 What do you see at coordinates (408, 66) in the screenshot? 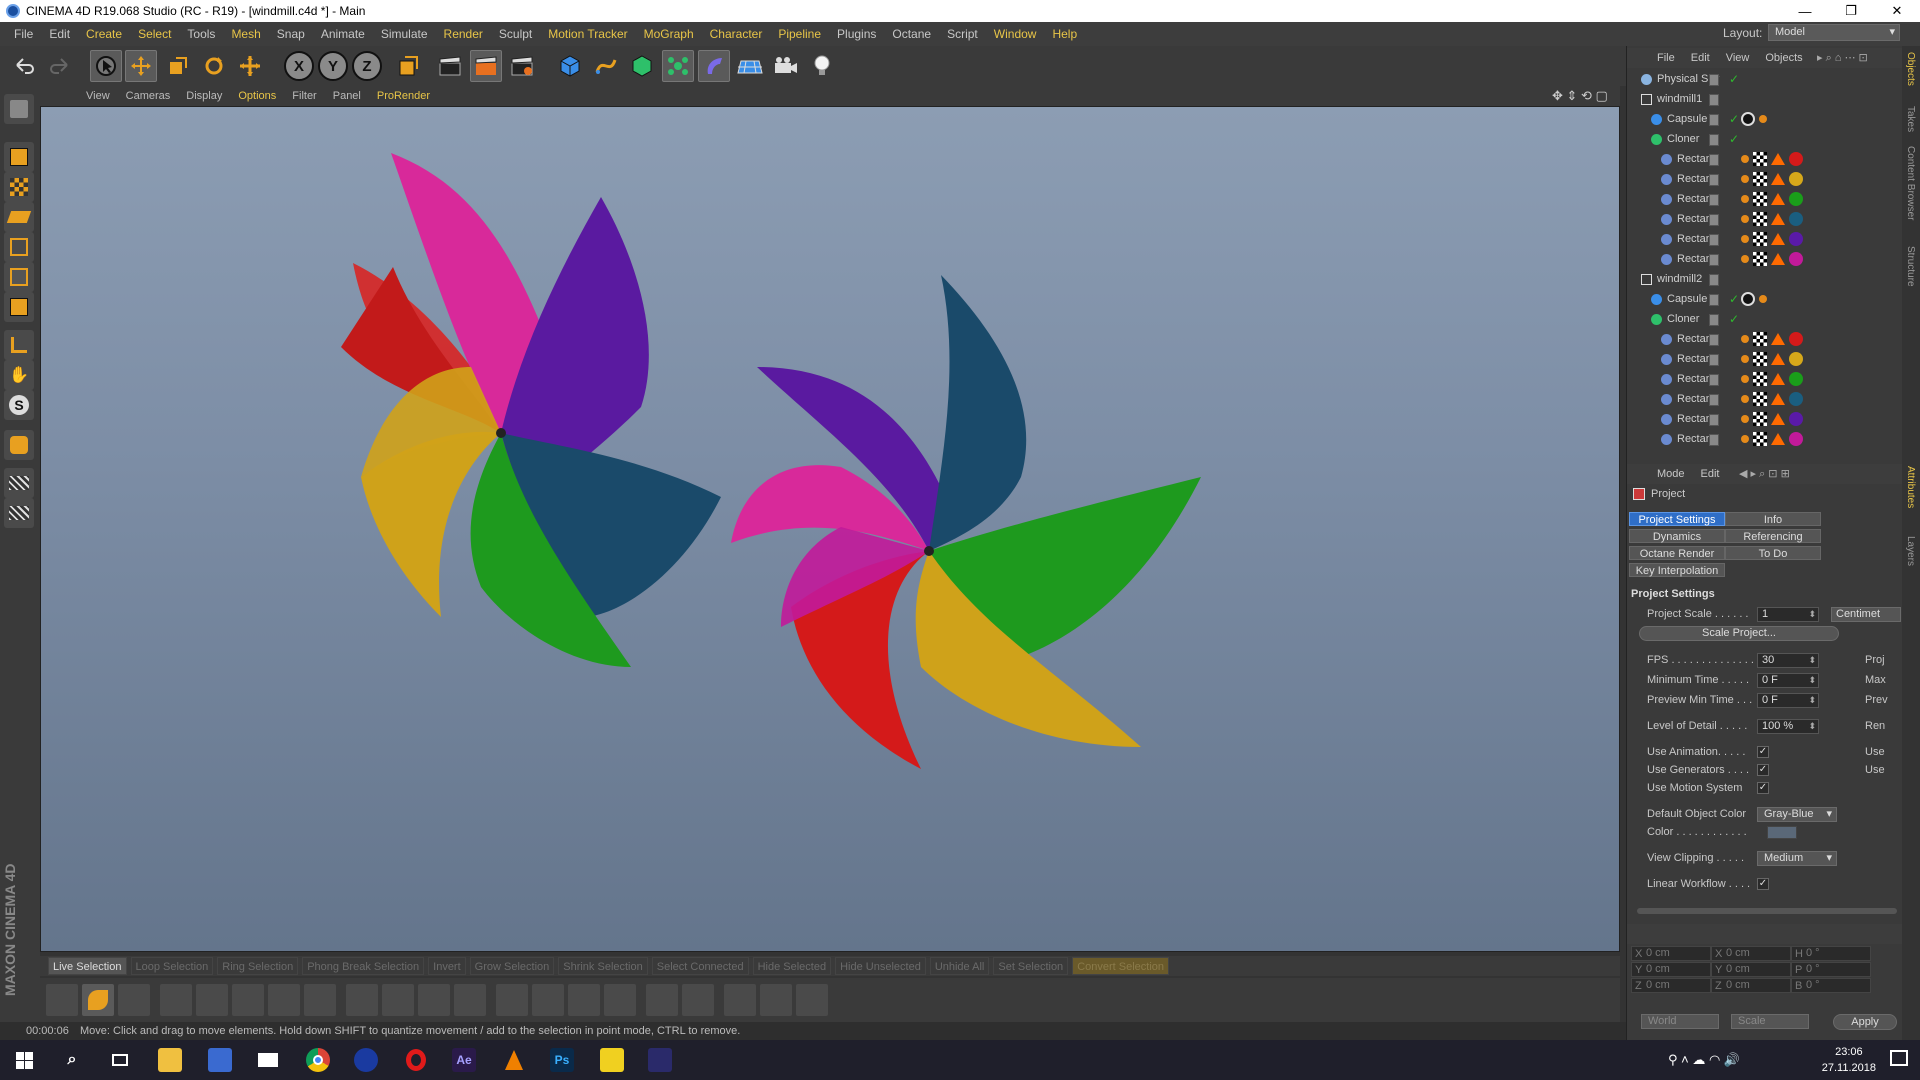
I see `coordinate-system-button` at bounding box center [408, 66].